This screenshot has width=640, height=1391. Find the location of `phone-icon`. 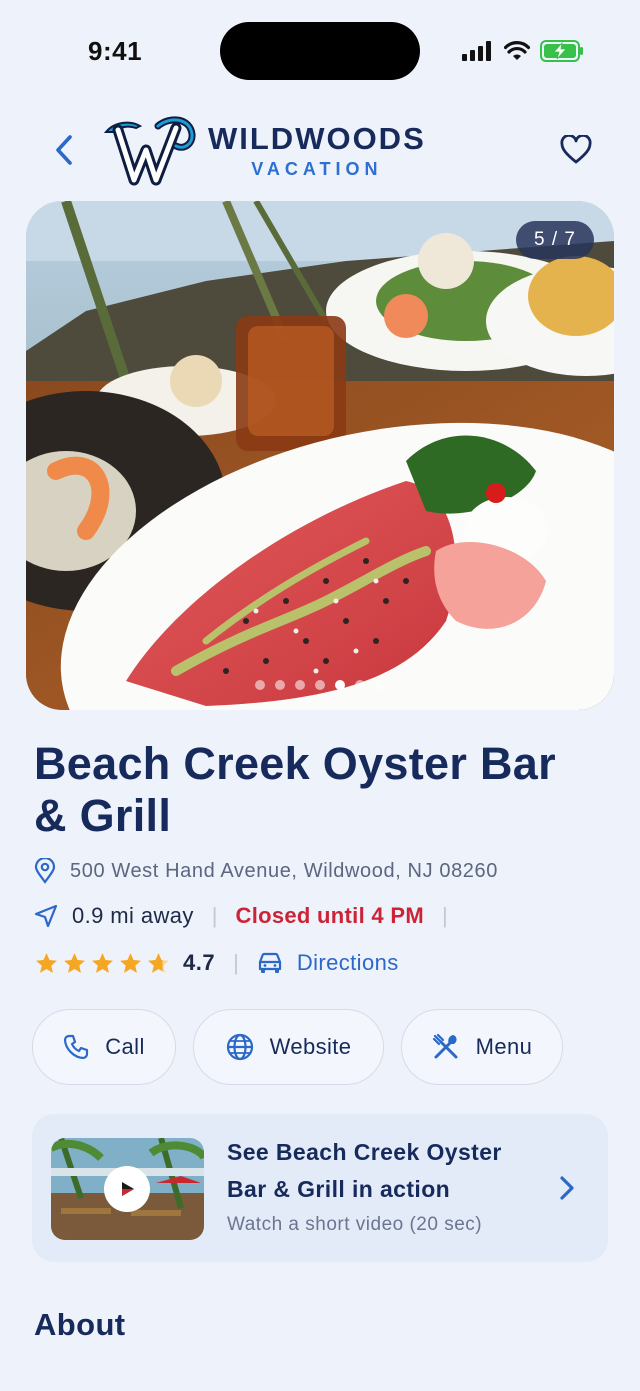

phone-icon is located at coordinates (76, 1047).